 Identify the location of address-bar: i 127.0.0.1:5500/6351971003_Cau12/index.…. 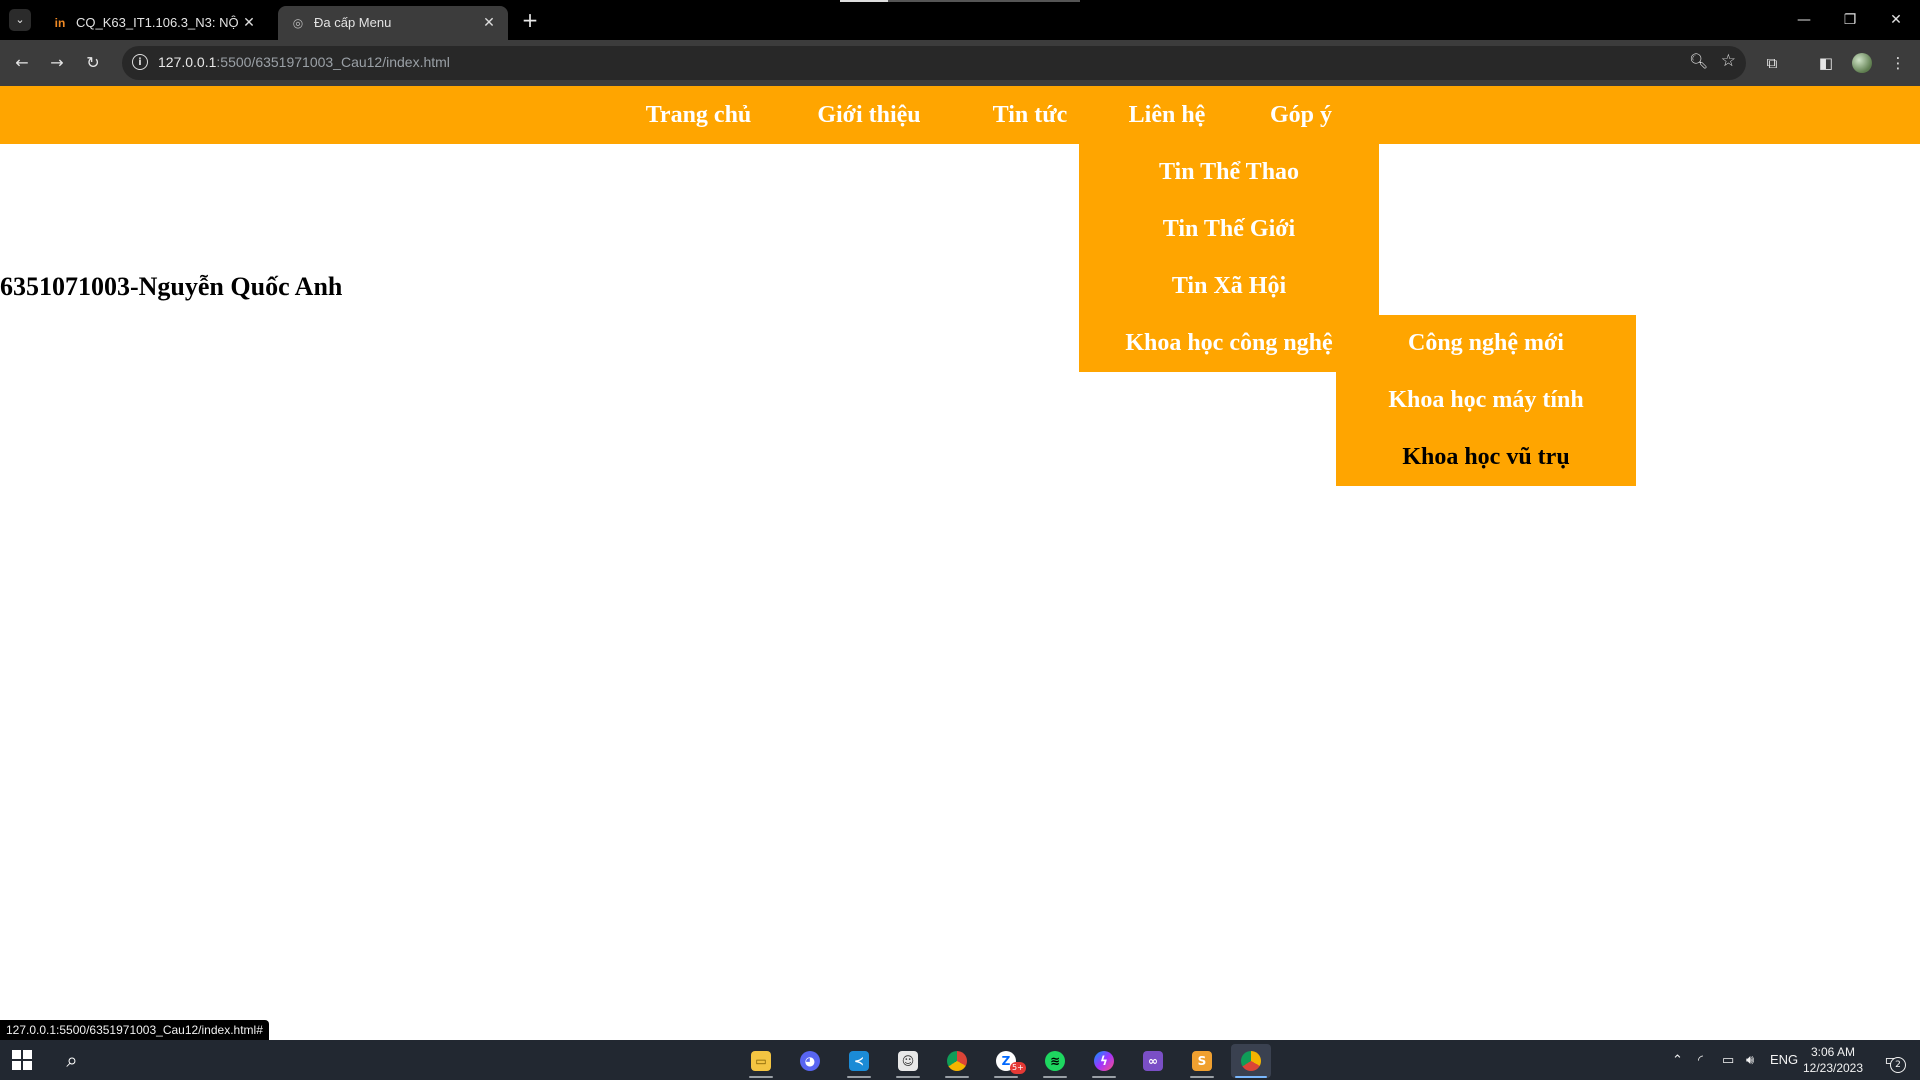
(934, 63).